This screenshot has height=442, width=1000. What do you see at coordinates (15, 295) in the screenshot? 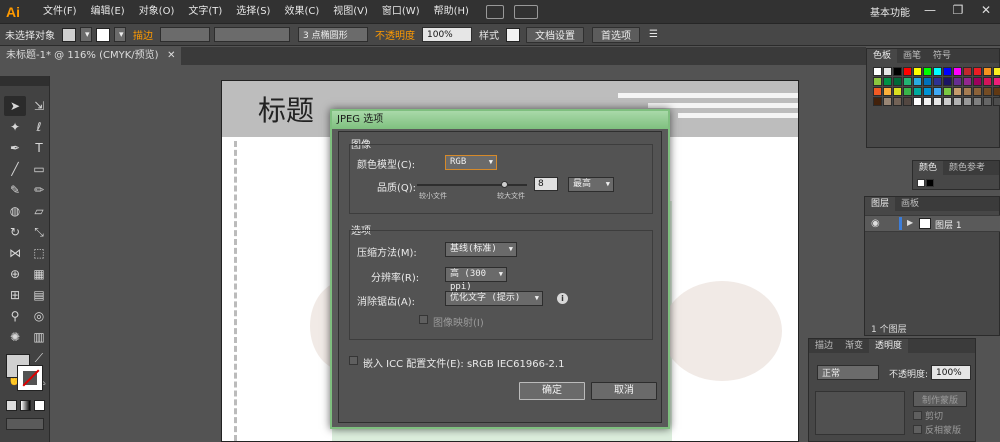
I see `mesh-tool-icon: ⊞` at bounding box center [15, 295].